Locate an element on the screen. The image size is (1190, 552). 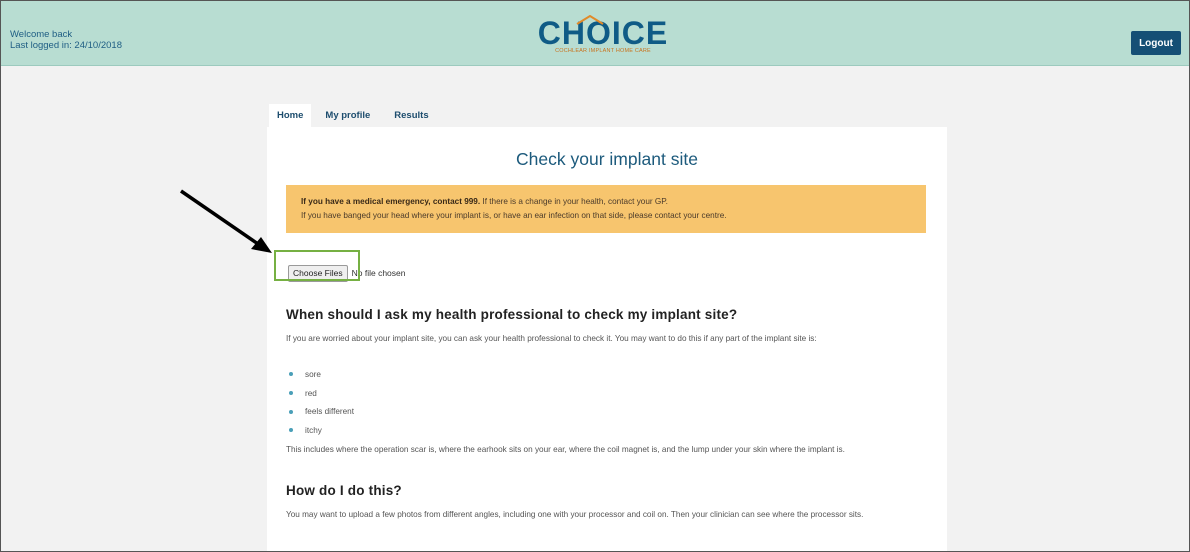
nav-tabs: Home My profile Results is located at coordinates (354, 115).